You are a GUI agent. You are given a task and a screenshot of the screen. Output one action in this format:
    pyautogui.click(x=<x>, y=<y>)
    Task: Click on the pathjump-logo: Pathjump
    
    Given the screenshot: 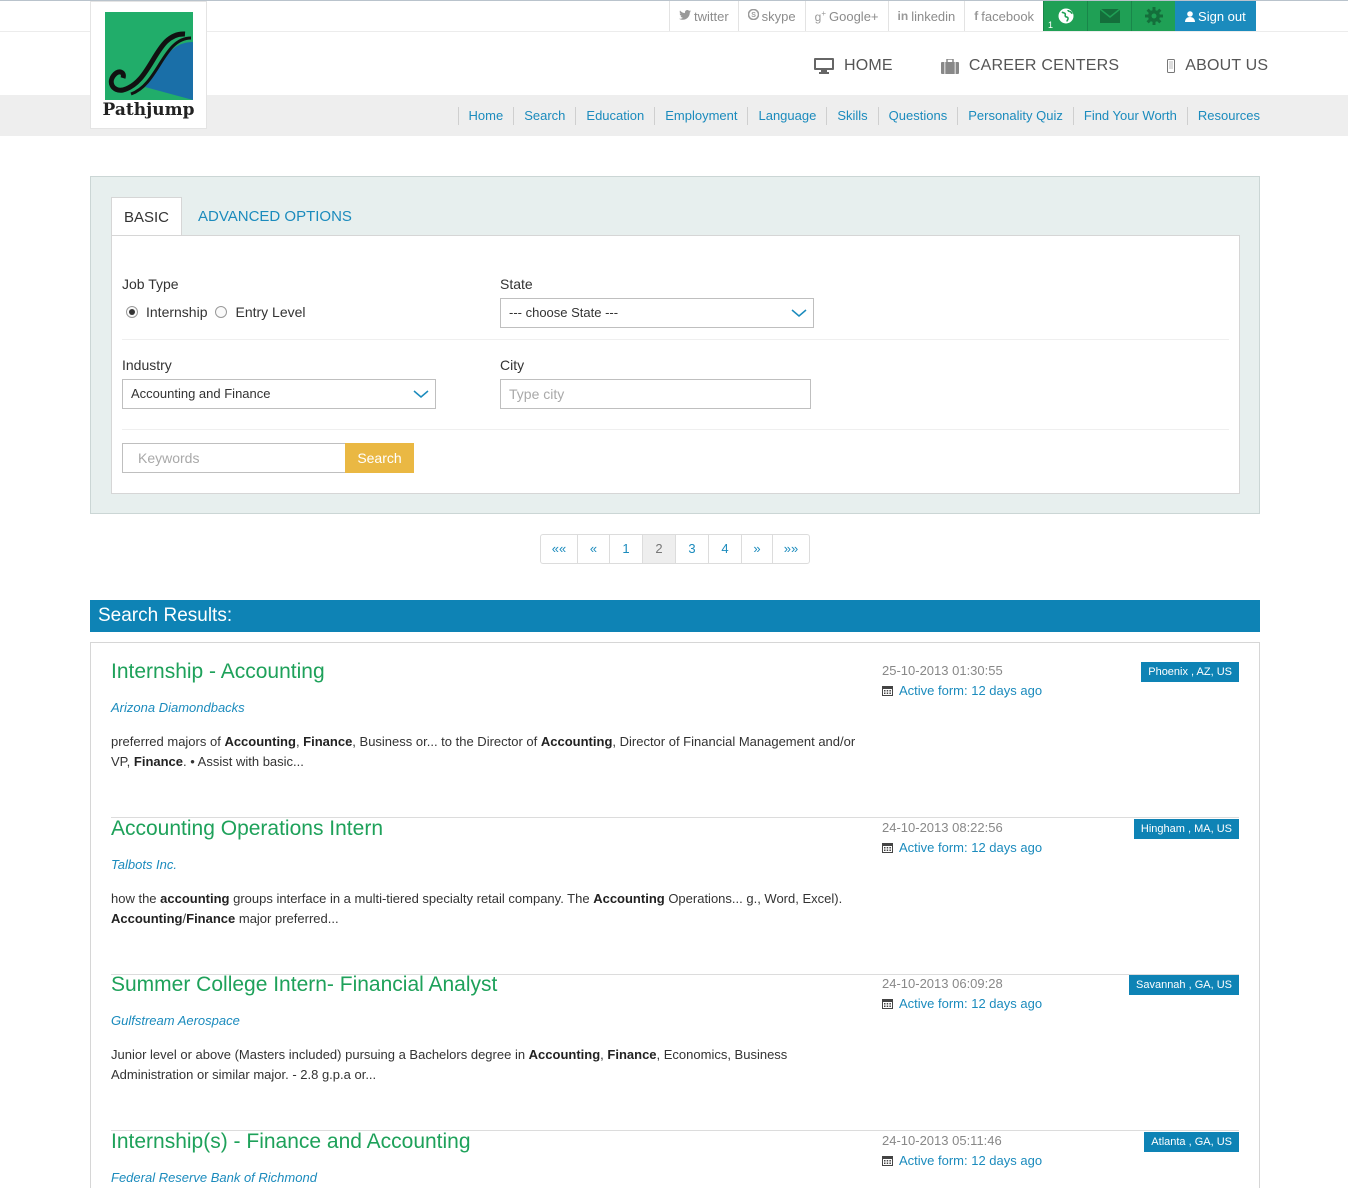 What is the action you would take?
    pyautogui.click(x=148, y=65)
    